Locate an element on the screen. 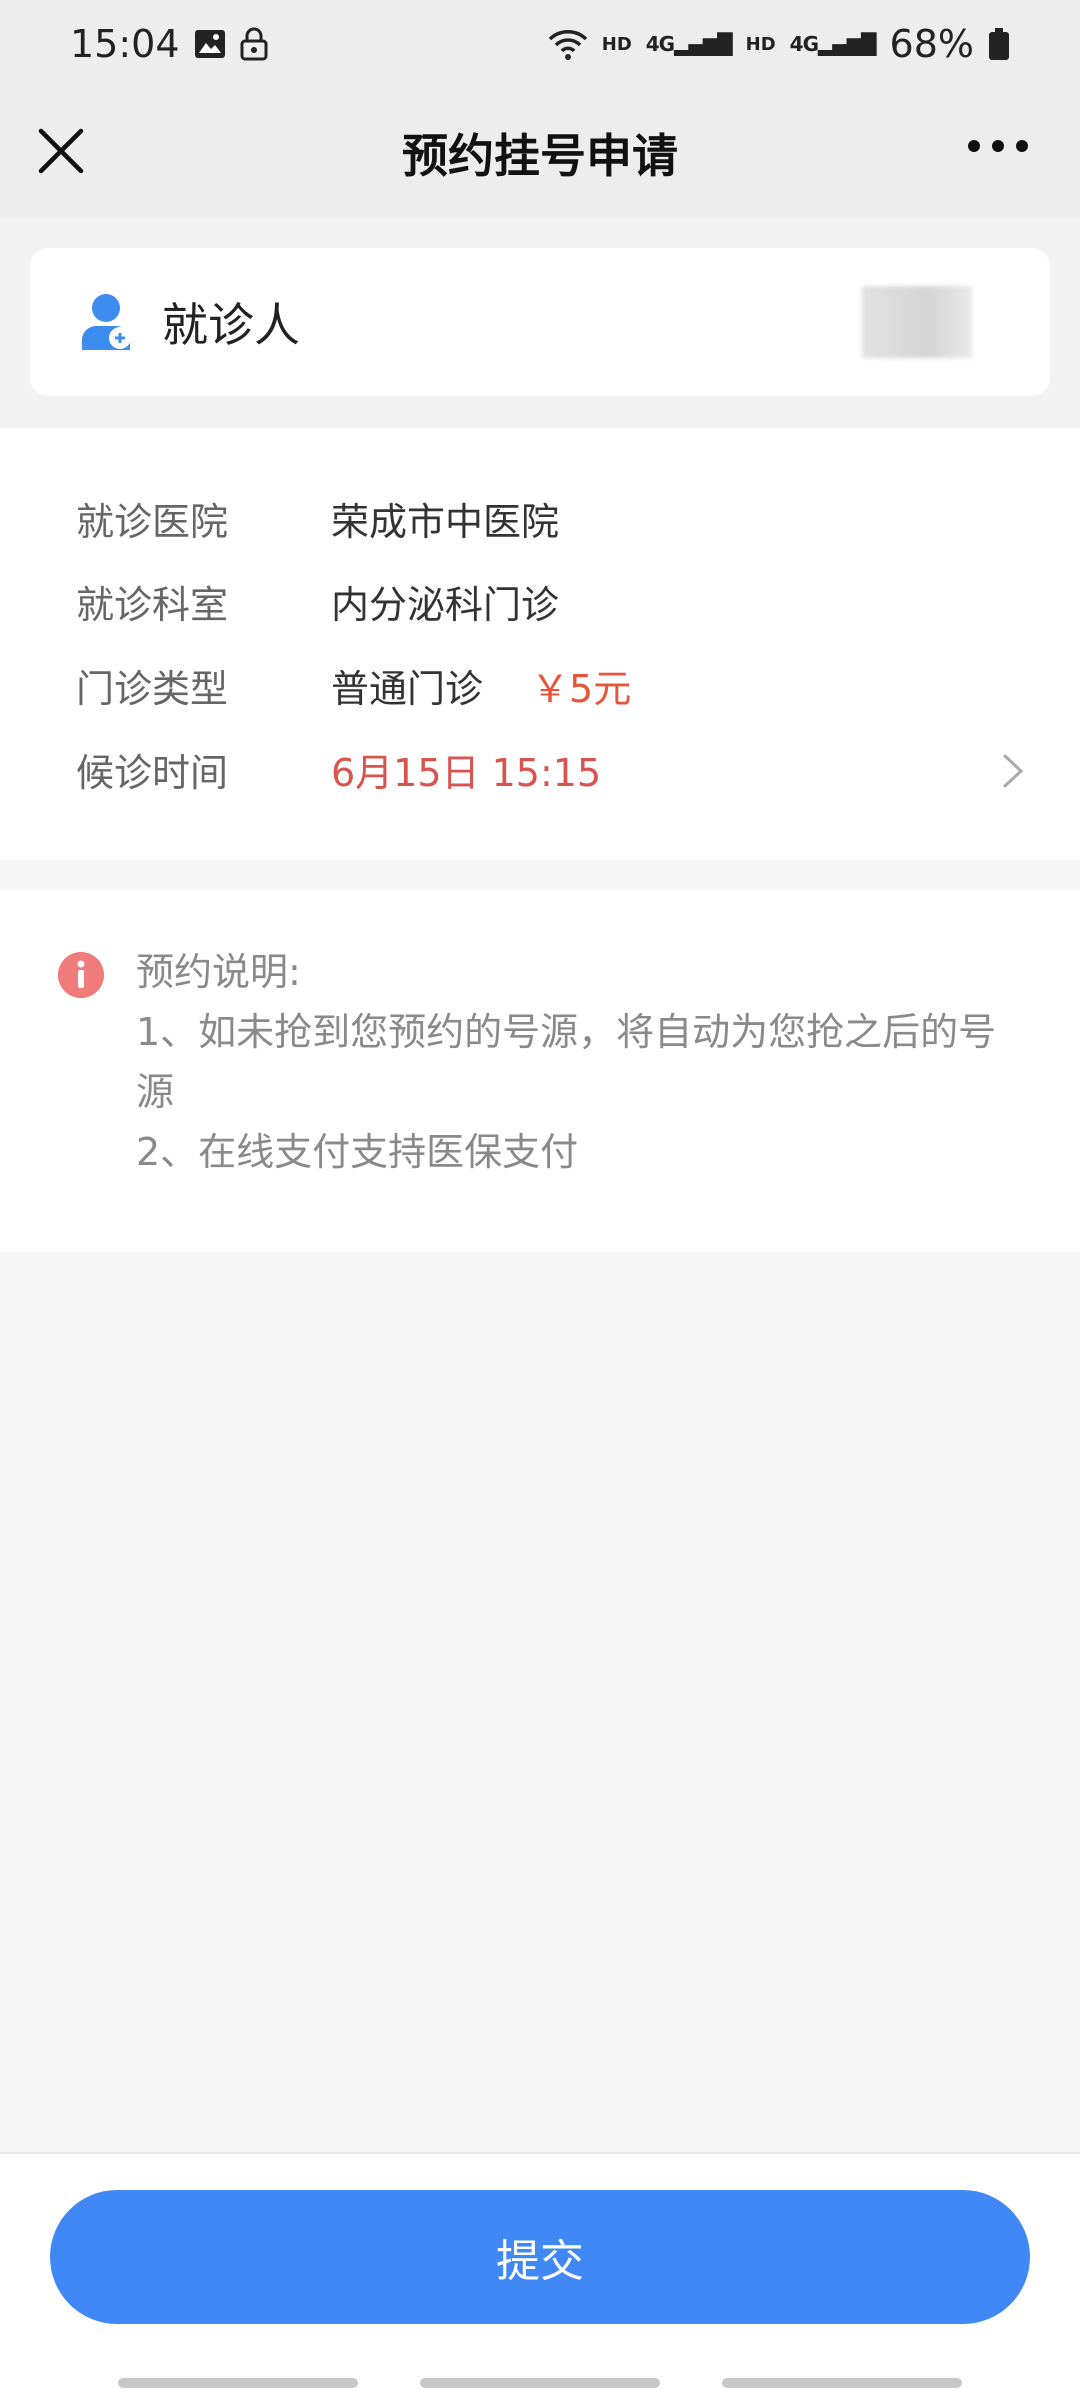 This screenshot has height=2400, width=1080. waiting-time-label: 候诊时间 is located at coordinates (152, 772).